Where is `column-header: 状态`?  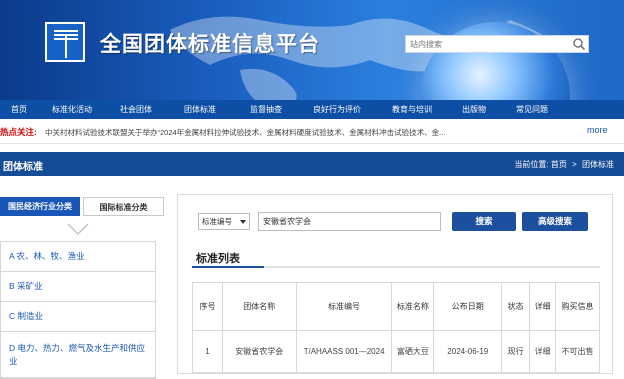 column-header: 状态 is located at coordinates (516, 306).